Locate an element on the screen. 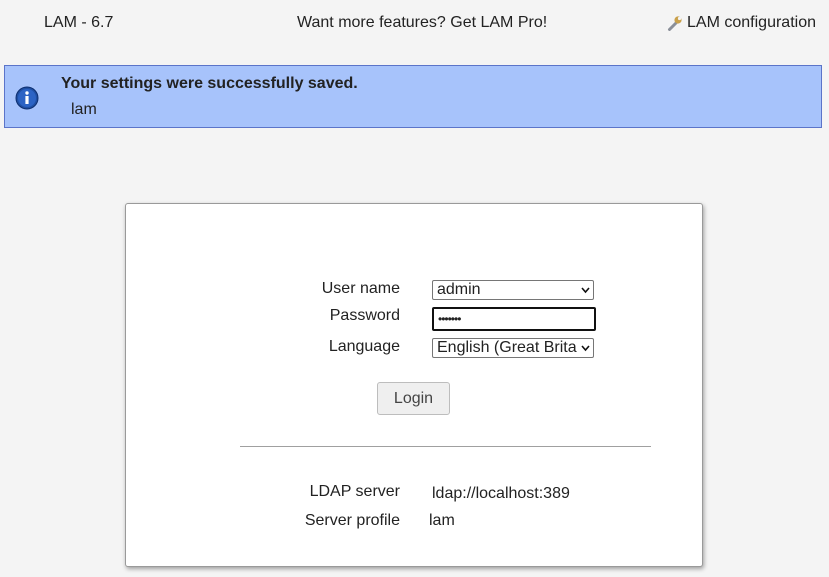 The height and width of the screenshot is (577, 829). wrench-icon is located at coordinates (675, 23).